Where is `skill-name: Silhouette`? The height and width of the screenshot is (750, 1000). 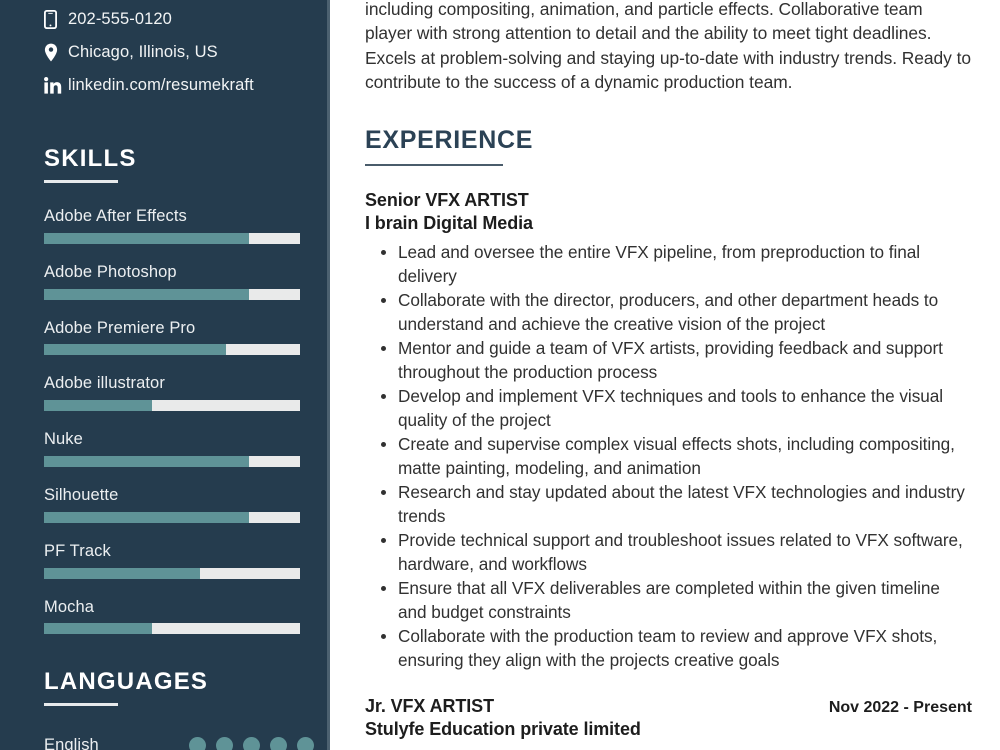
skill-name: Silhouette is located at coordinates (81, 494).